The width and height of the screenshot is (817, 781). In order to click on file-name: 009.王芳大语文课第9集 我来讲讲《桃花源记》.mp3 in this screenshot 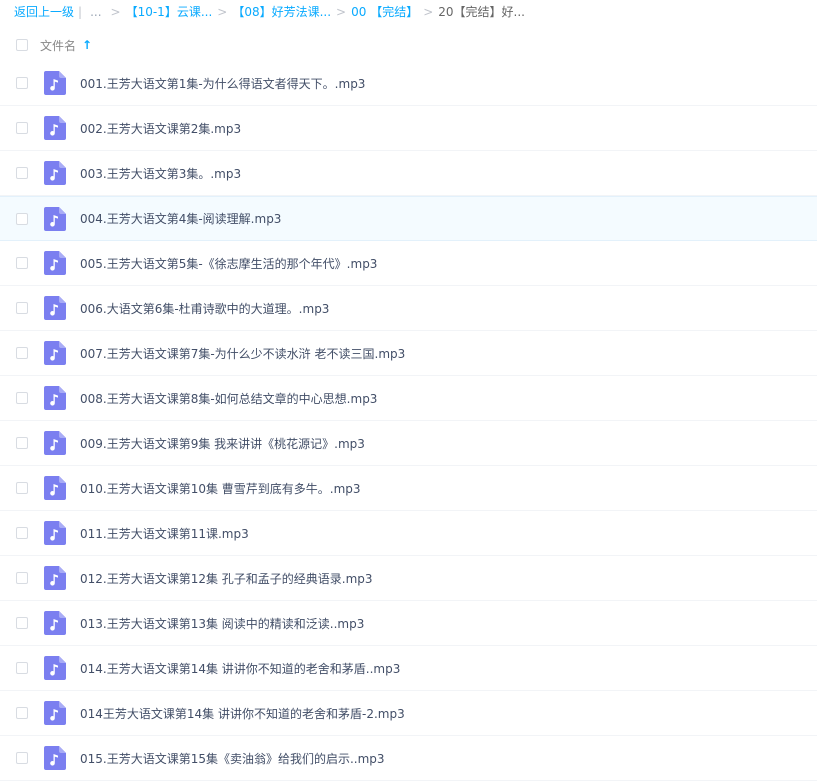, I will do `click(222, 443)`.